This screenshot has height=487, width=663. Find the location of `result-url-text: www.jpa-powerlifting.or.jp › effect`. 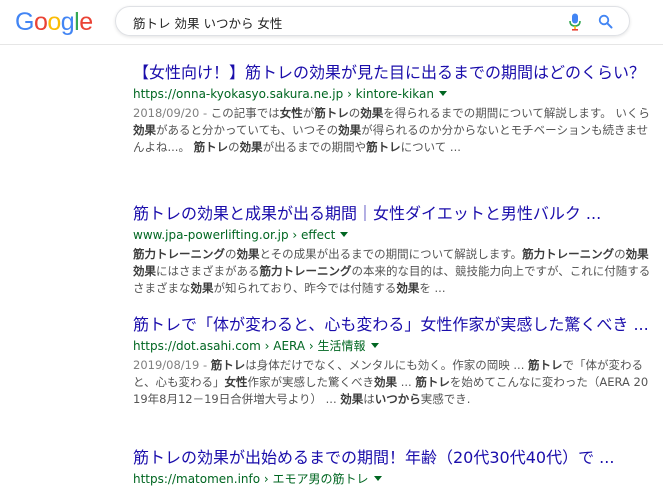

result-url-text: www.jpa-powerlifting.or.jp › effect is located at coordinates (234, 235).